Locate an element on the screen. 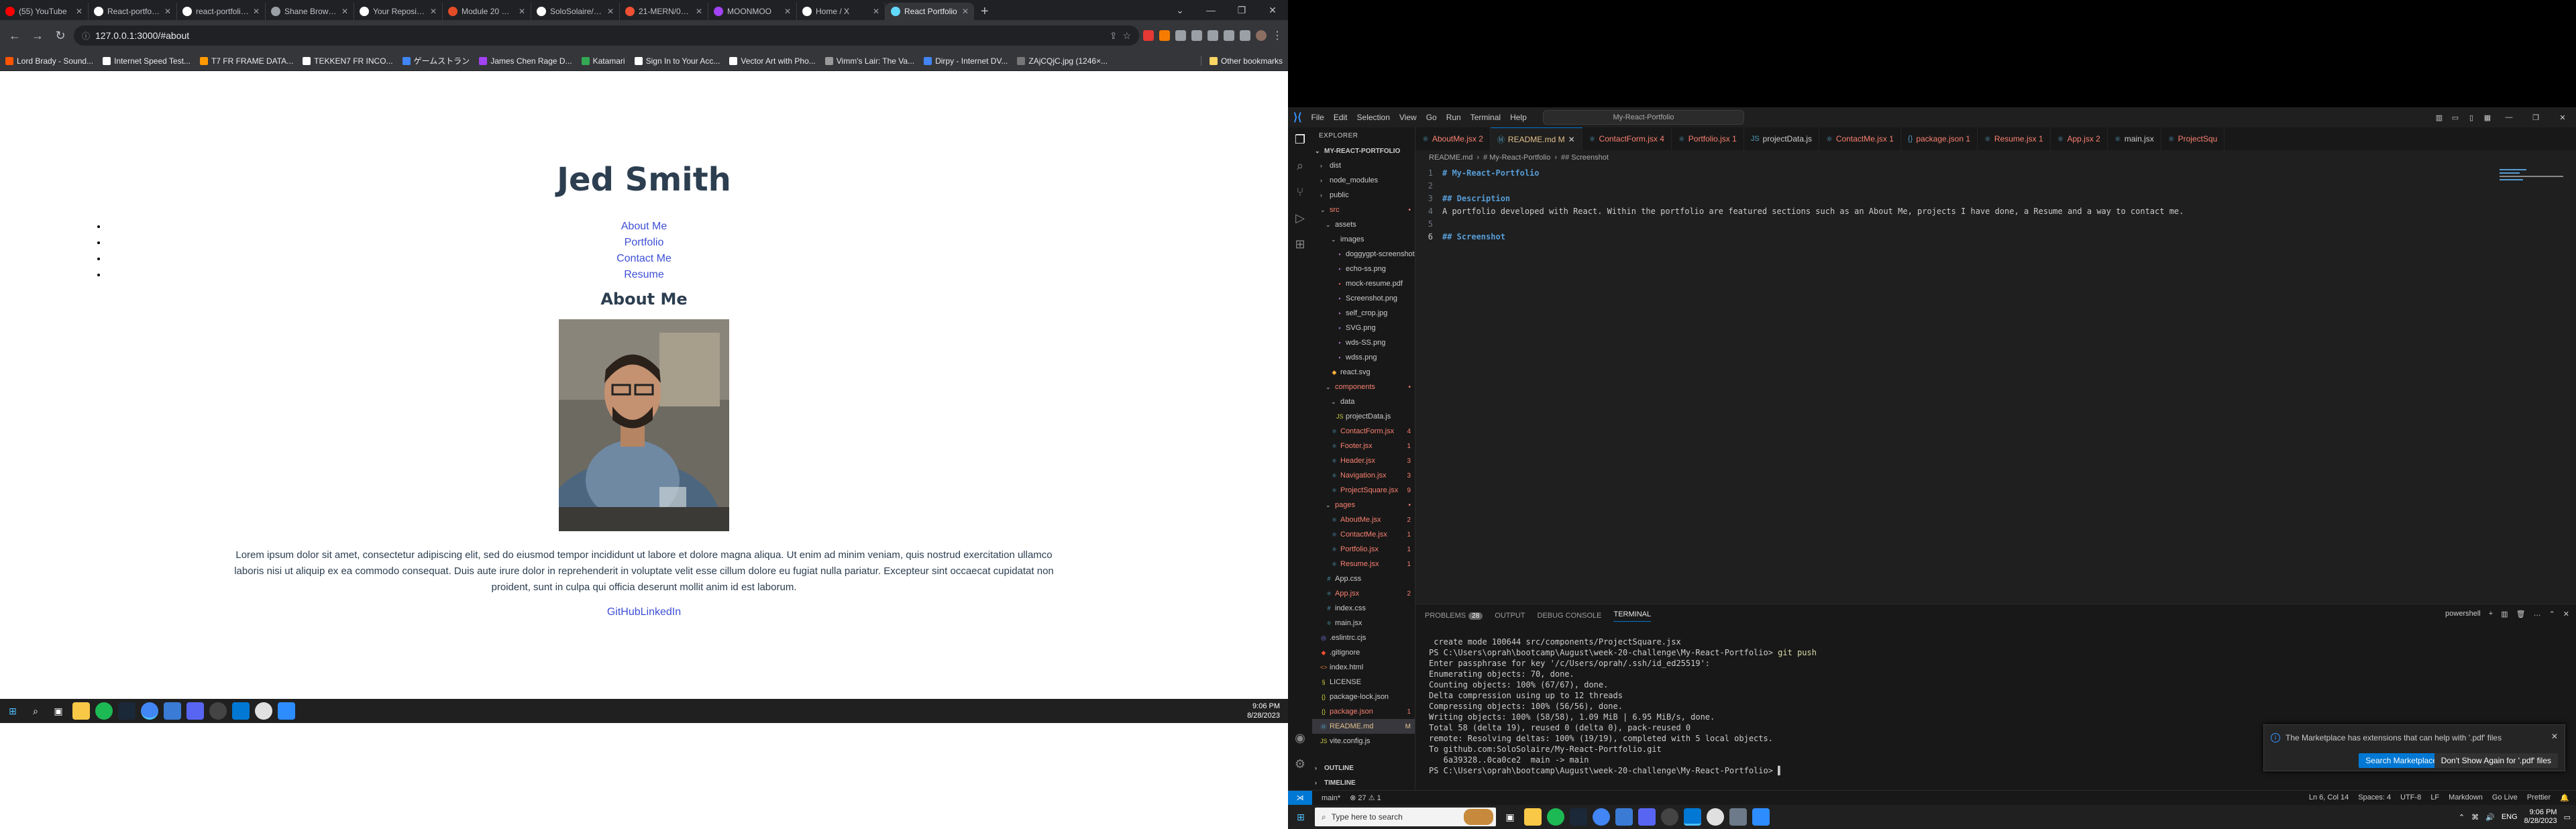 The image size is (2576, 829). task-view-icon: ▣ is located at coordinates (1510, 817).